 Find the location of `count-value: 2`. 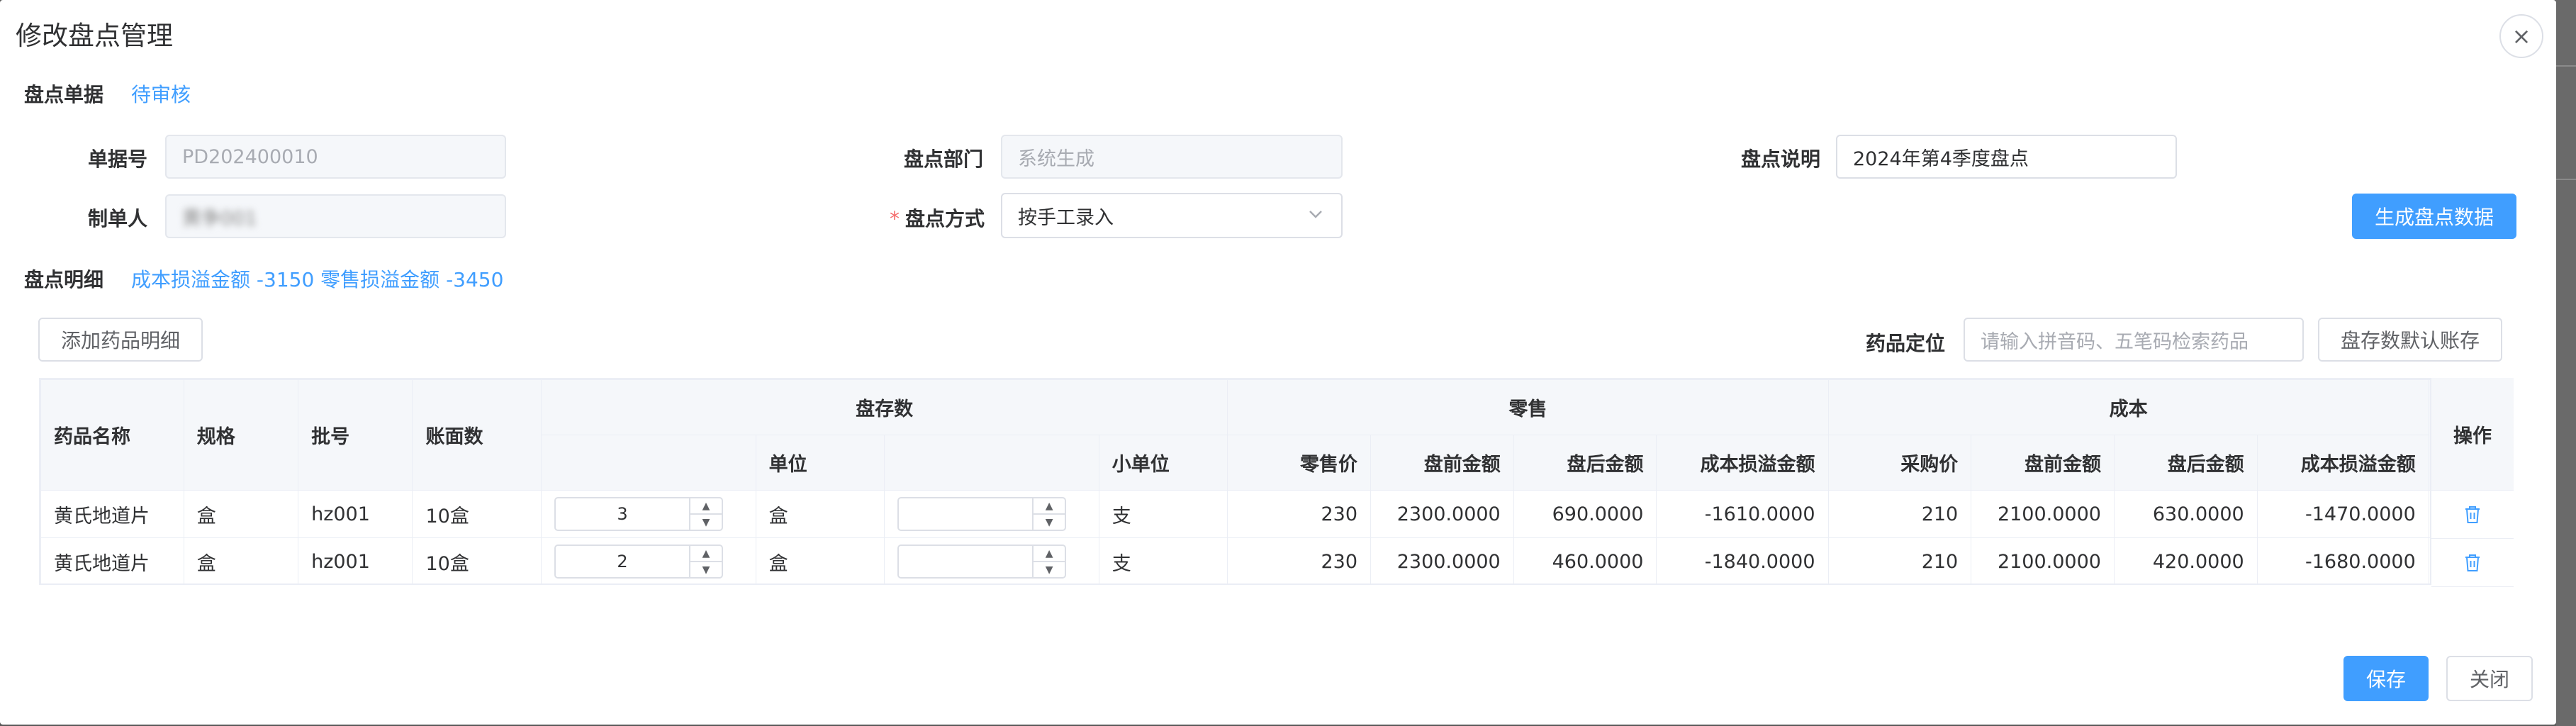

count-value: 2 is located at coordinates (622, 561).